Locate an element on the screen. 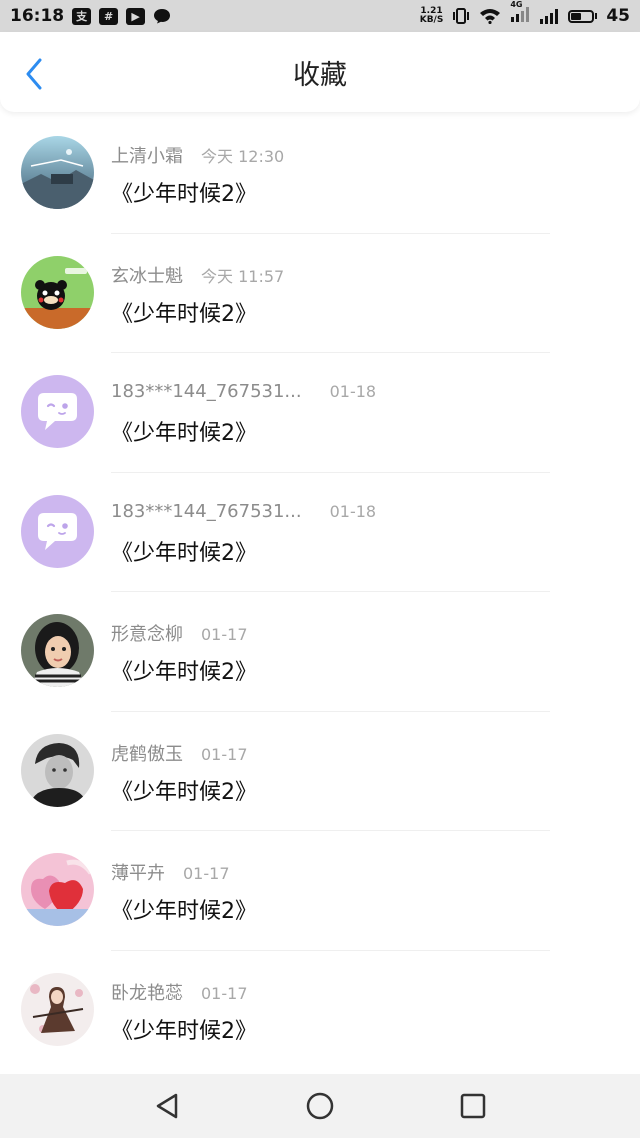 This screenshot has height=1138, width=640. status-right: 1.21 KB/S 4G 45 is located at coordinates (525, 13).